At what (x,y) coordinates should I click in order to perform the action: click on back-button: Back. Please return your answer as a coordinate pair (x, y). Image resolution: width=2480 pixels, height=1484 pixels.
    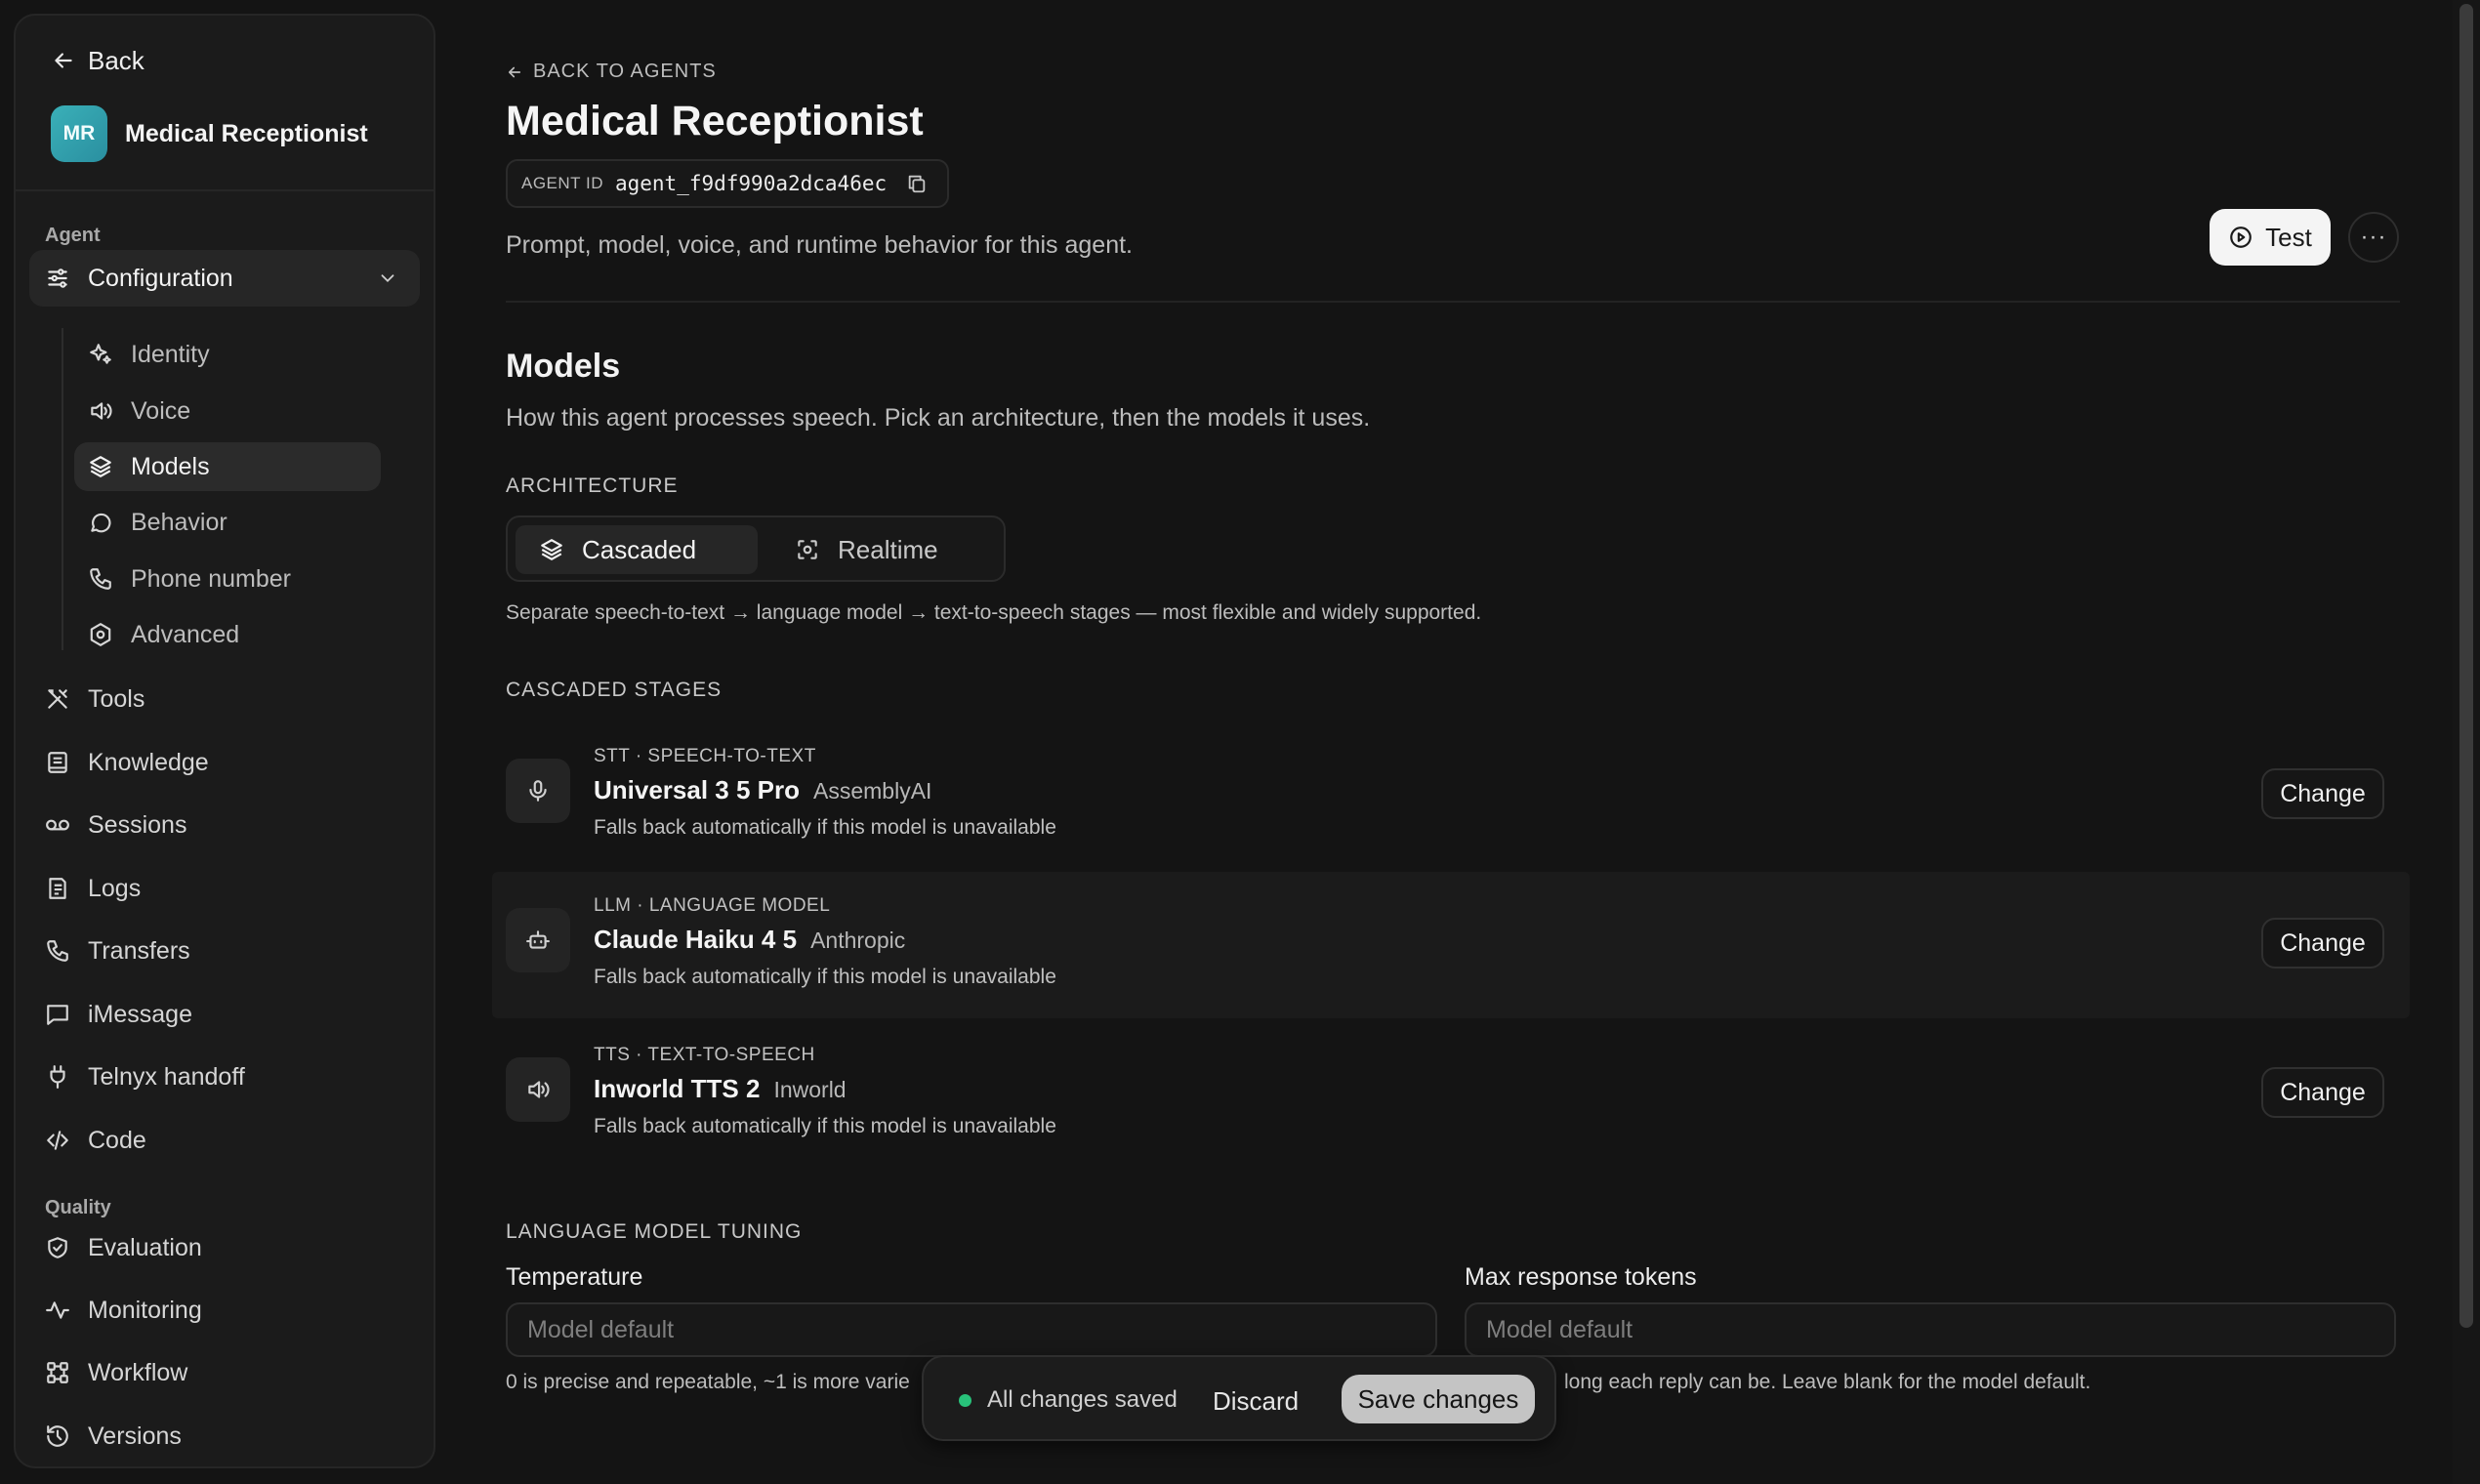
    Looking at the image, I should click on (225, 61).